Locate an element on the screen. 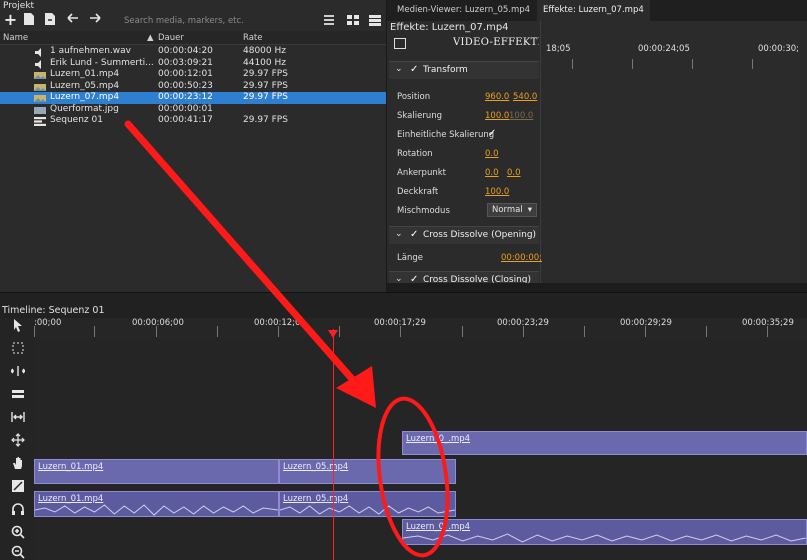 The width and height of the screenshot is (807, 560). add-icon: + is located at coordinates (10, 20).